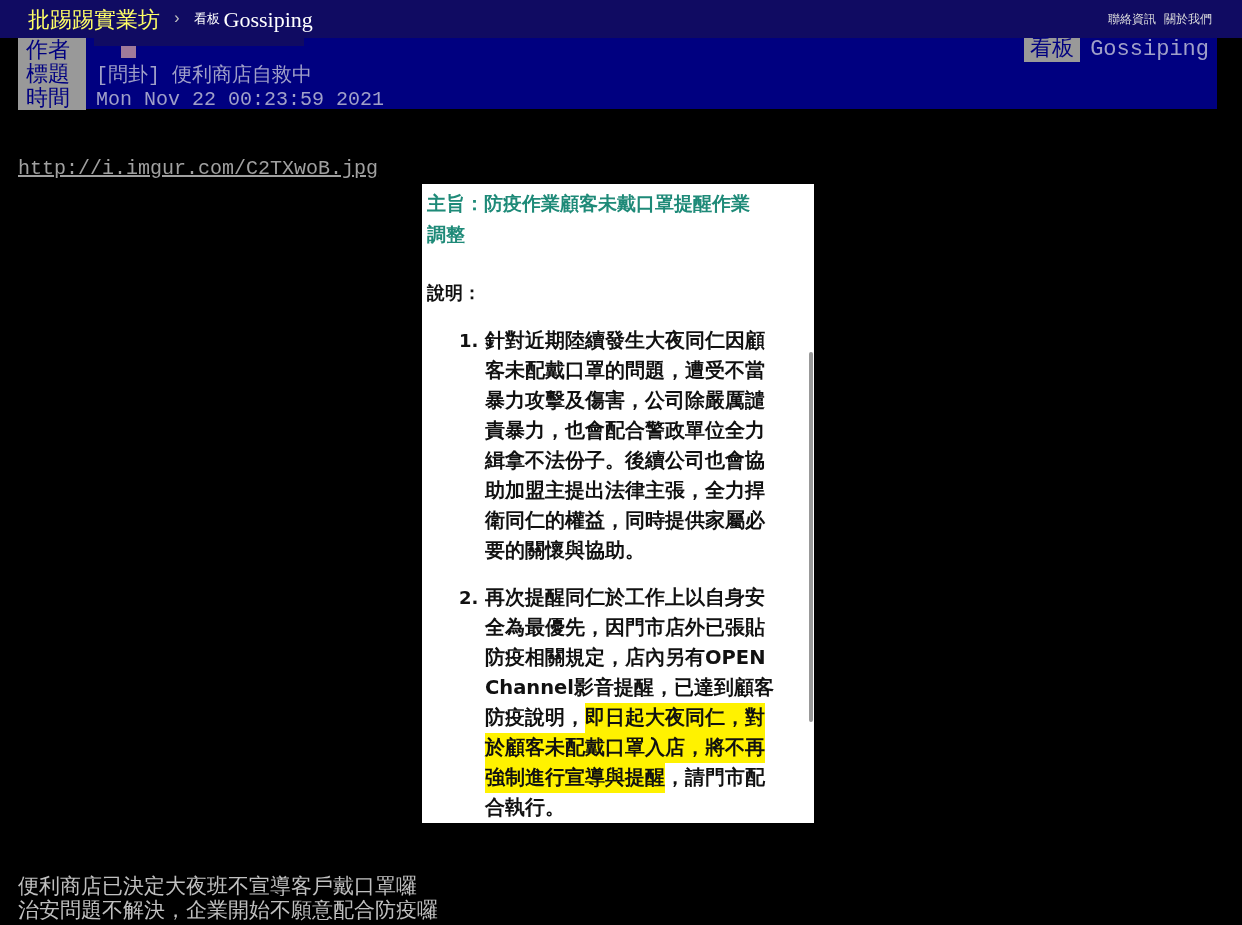  I want to click on text-line: 暴力攻擊及傷害，公司除嚴厲譴, so click(625, 401).